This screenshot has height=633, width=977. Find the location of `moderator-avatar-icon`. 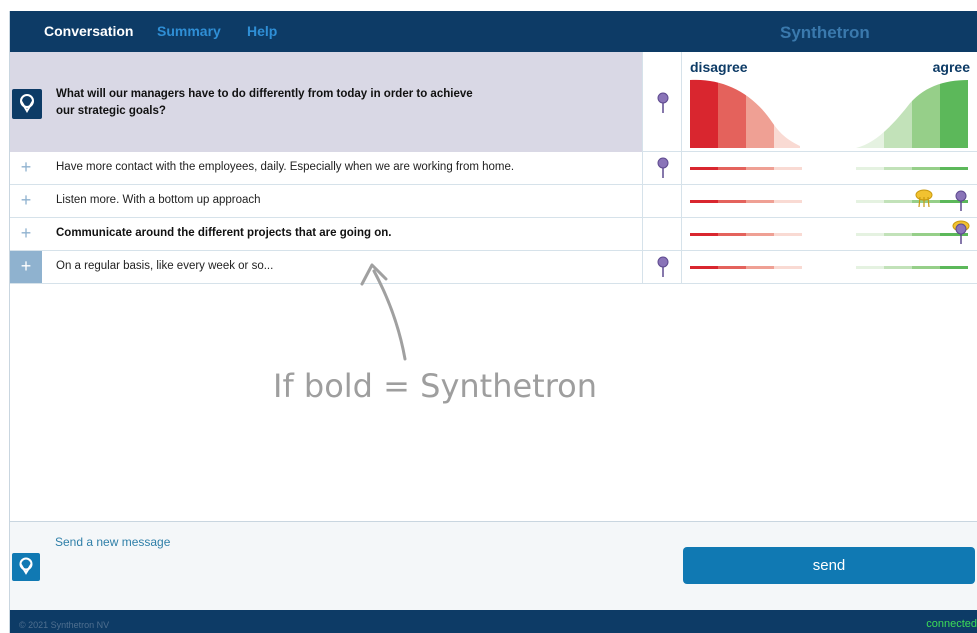

moderator-avatar-icon is located at coordinates (27, 104).